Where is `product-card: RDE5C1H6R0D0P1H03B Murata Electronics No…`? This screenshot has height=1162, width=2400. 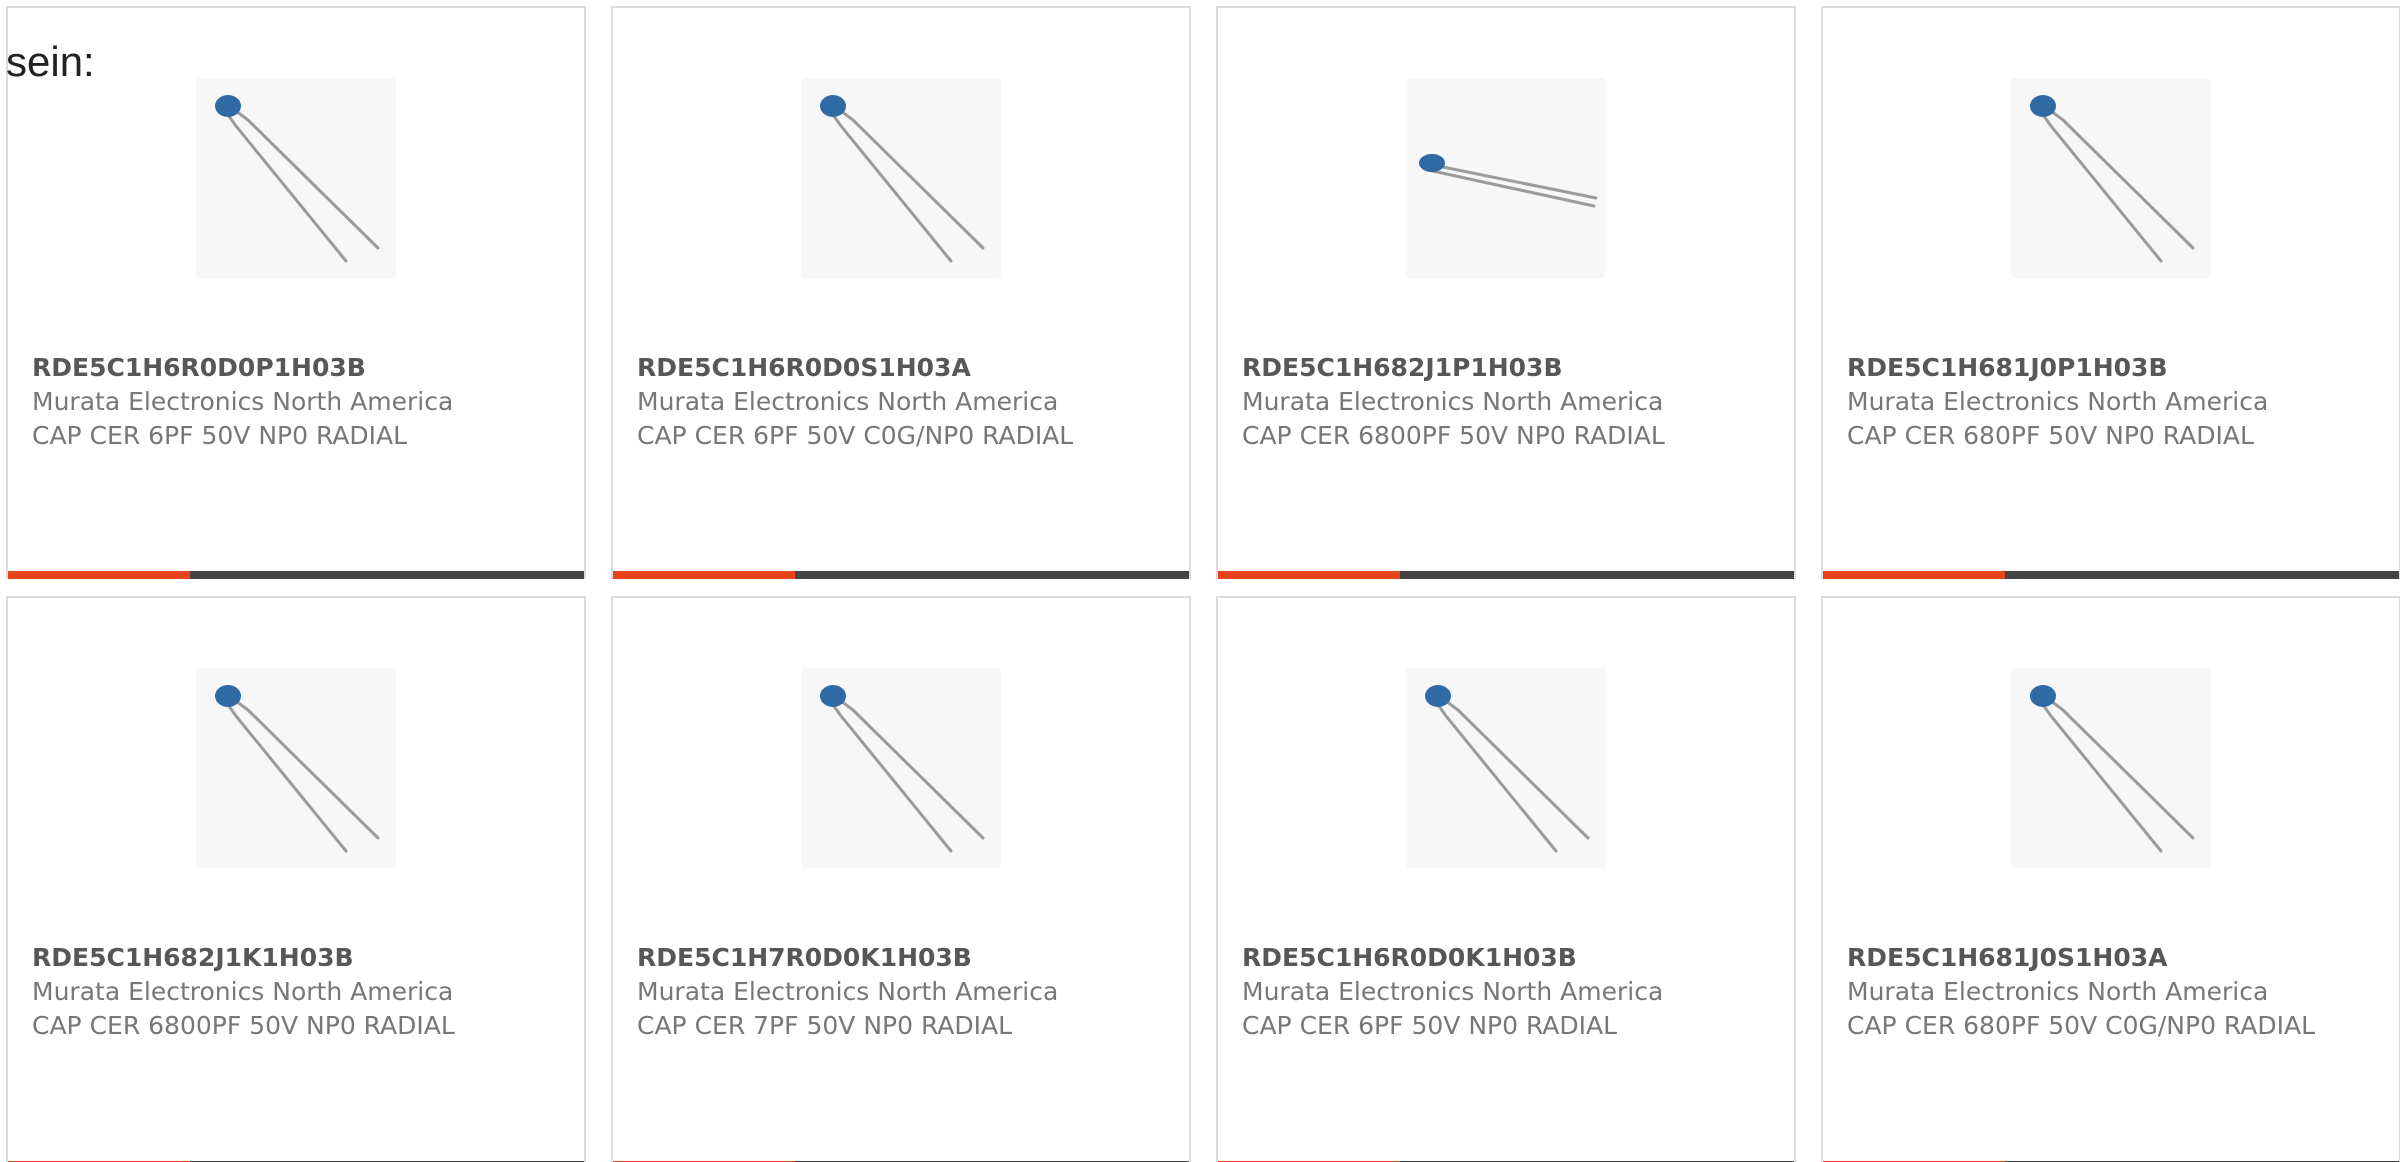
product-card: RDE5C1H6R0D0P1H03B Murata Electronics No… is located at coordinates (296, 292).